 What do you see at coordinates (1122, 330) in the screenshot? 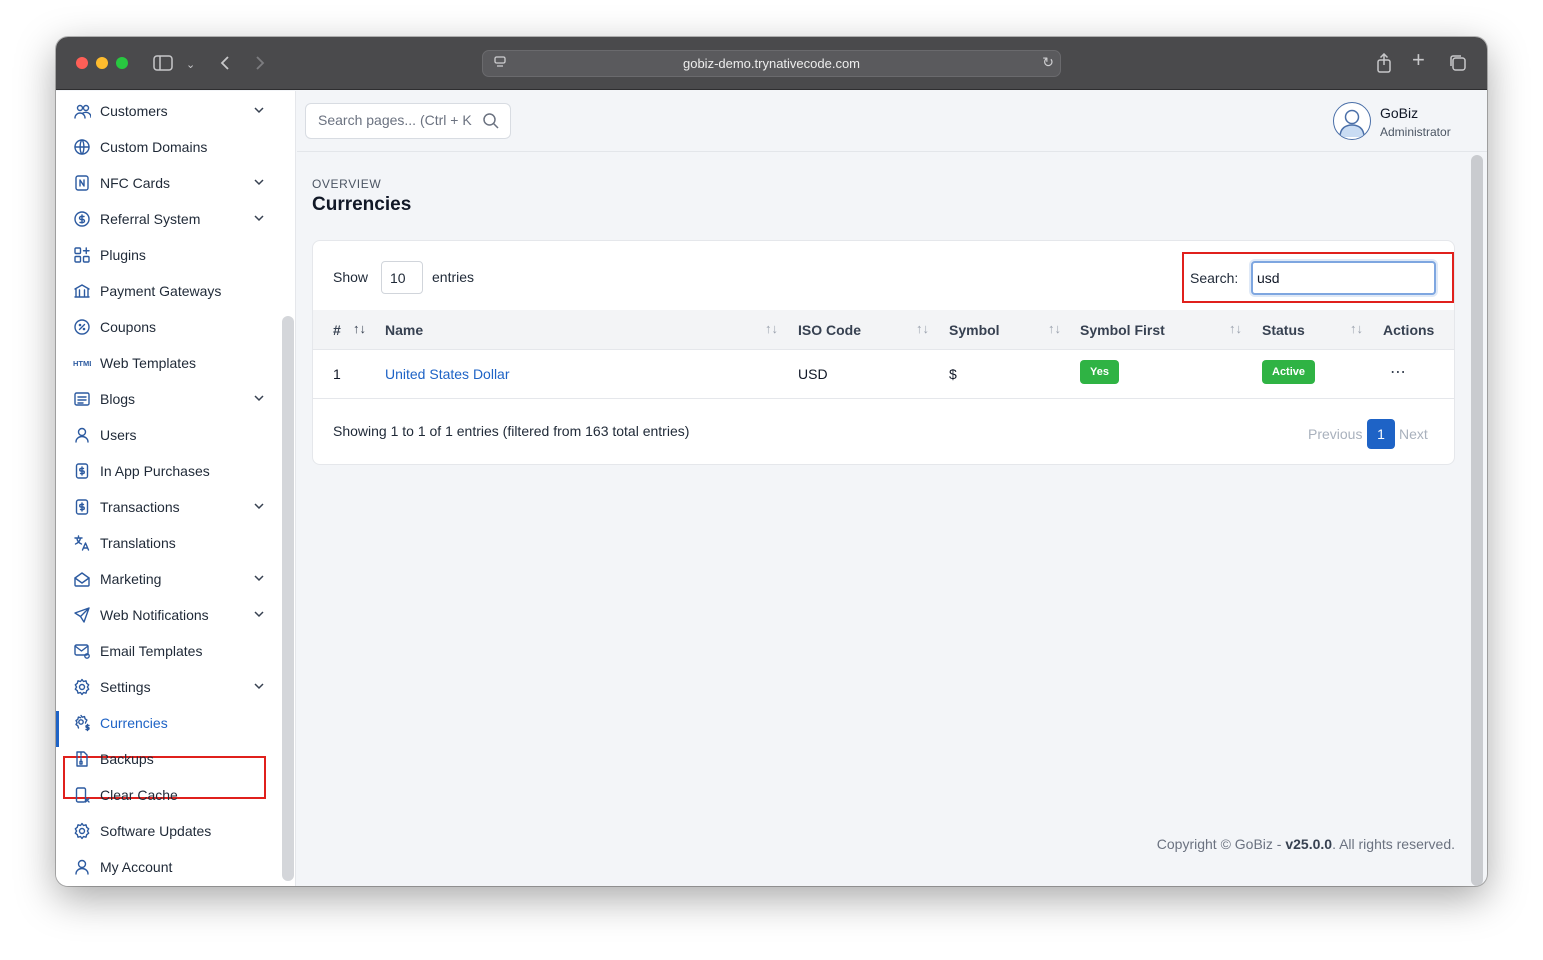
I see `col-header-symbol-first: Symbol First` at bounding box center [1122, 330].